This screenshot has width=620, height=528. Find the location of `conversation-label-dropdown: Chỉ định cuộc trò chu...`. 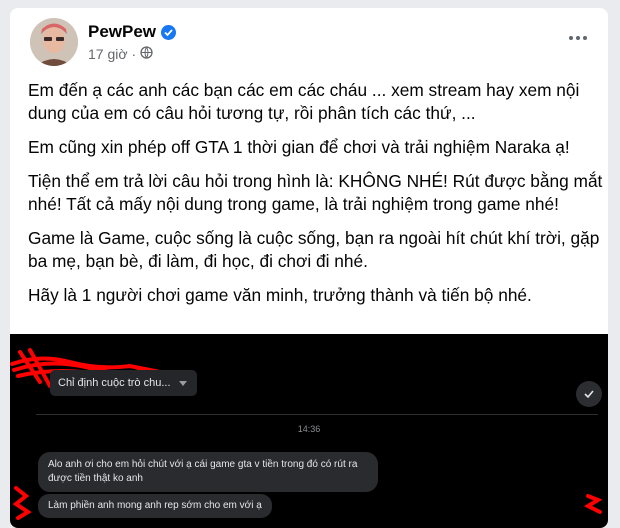

conversation-label-dropdown: Chỉ định cuộc trò chu... is located at coordinates (123, 383).